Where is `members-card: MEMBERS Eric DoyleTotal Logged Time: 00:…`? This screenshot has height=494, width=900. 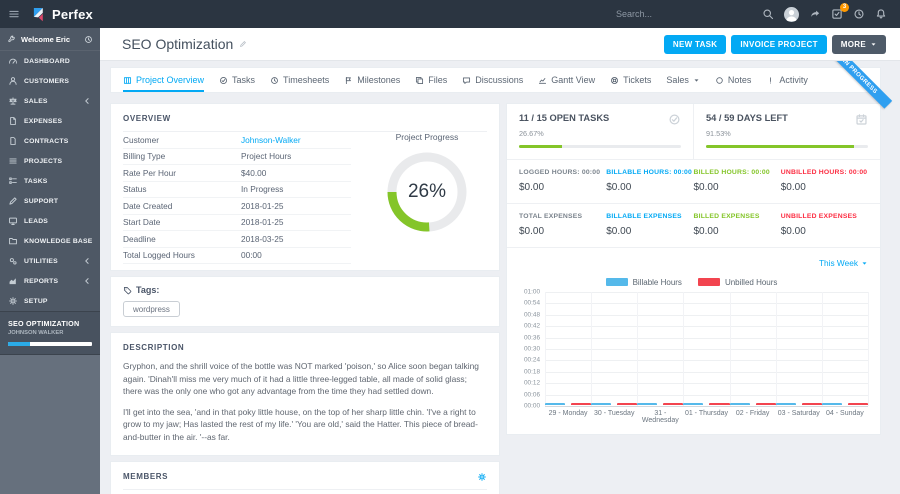
members-card: MEMBERS Eric DoyleTotal Logged Time: 00:… is located at coordinates (305, 477).